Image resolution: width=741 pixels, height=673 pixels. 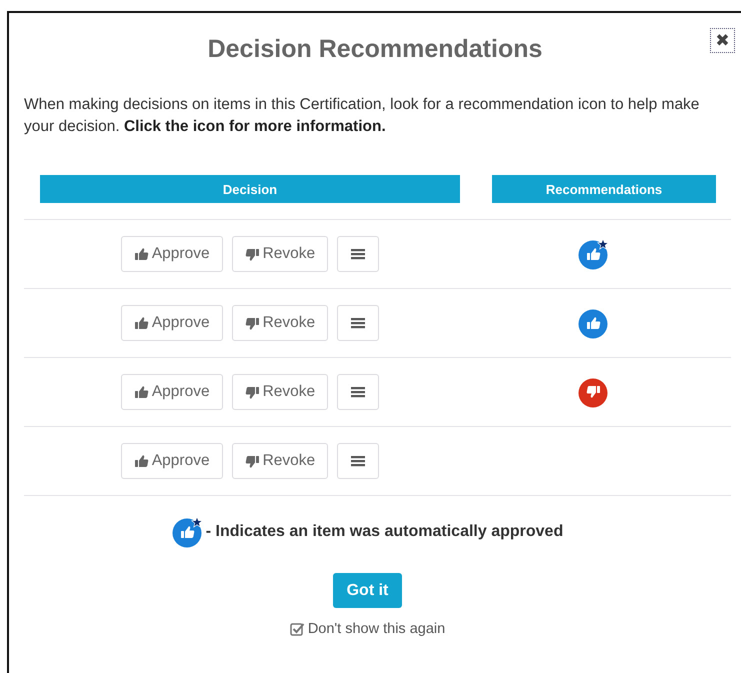 What do you see at coordinates (297, 629) in the screenshot?
I see `checkbox` at bounding box center [297, 629].